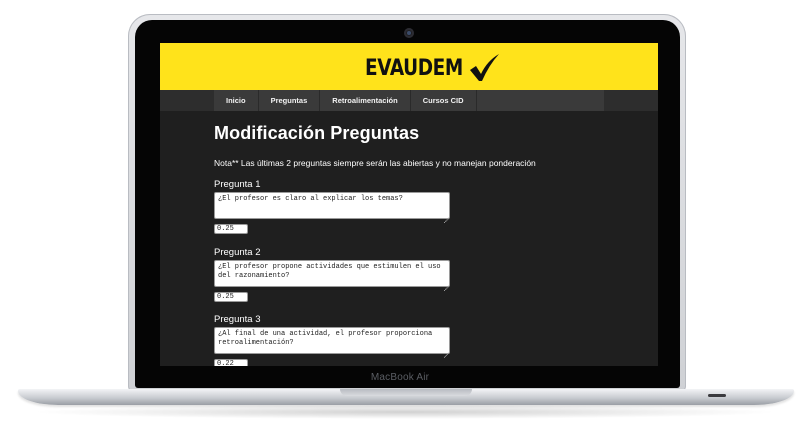 The image size is (800, 434). I want to click on page-title: Modificación Preguntas, so click(317, 133).